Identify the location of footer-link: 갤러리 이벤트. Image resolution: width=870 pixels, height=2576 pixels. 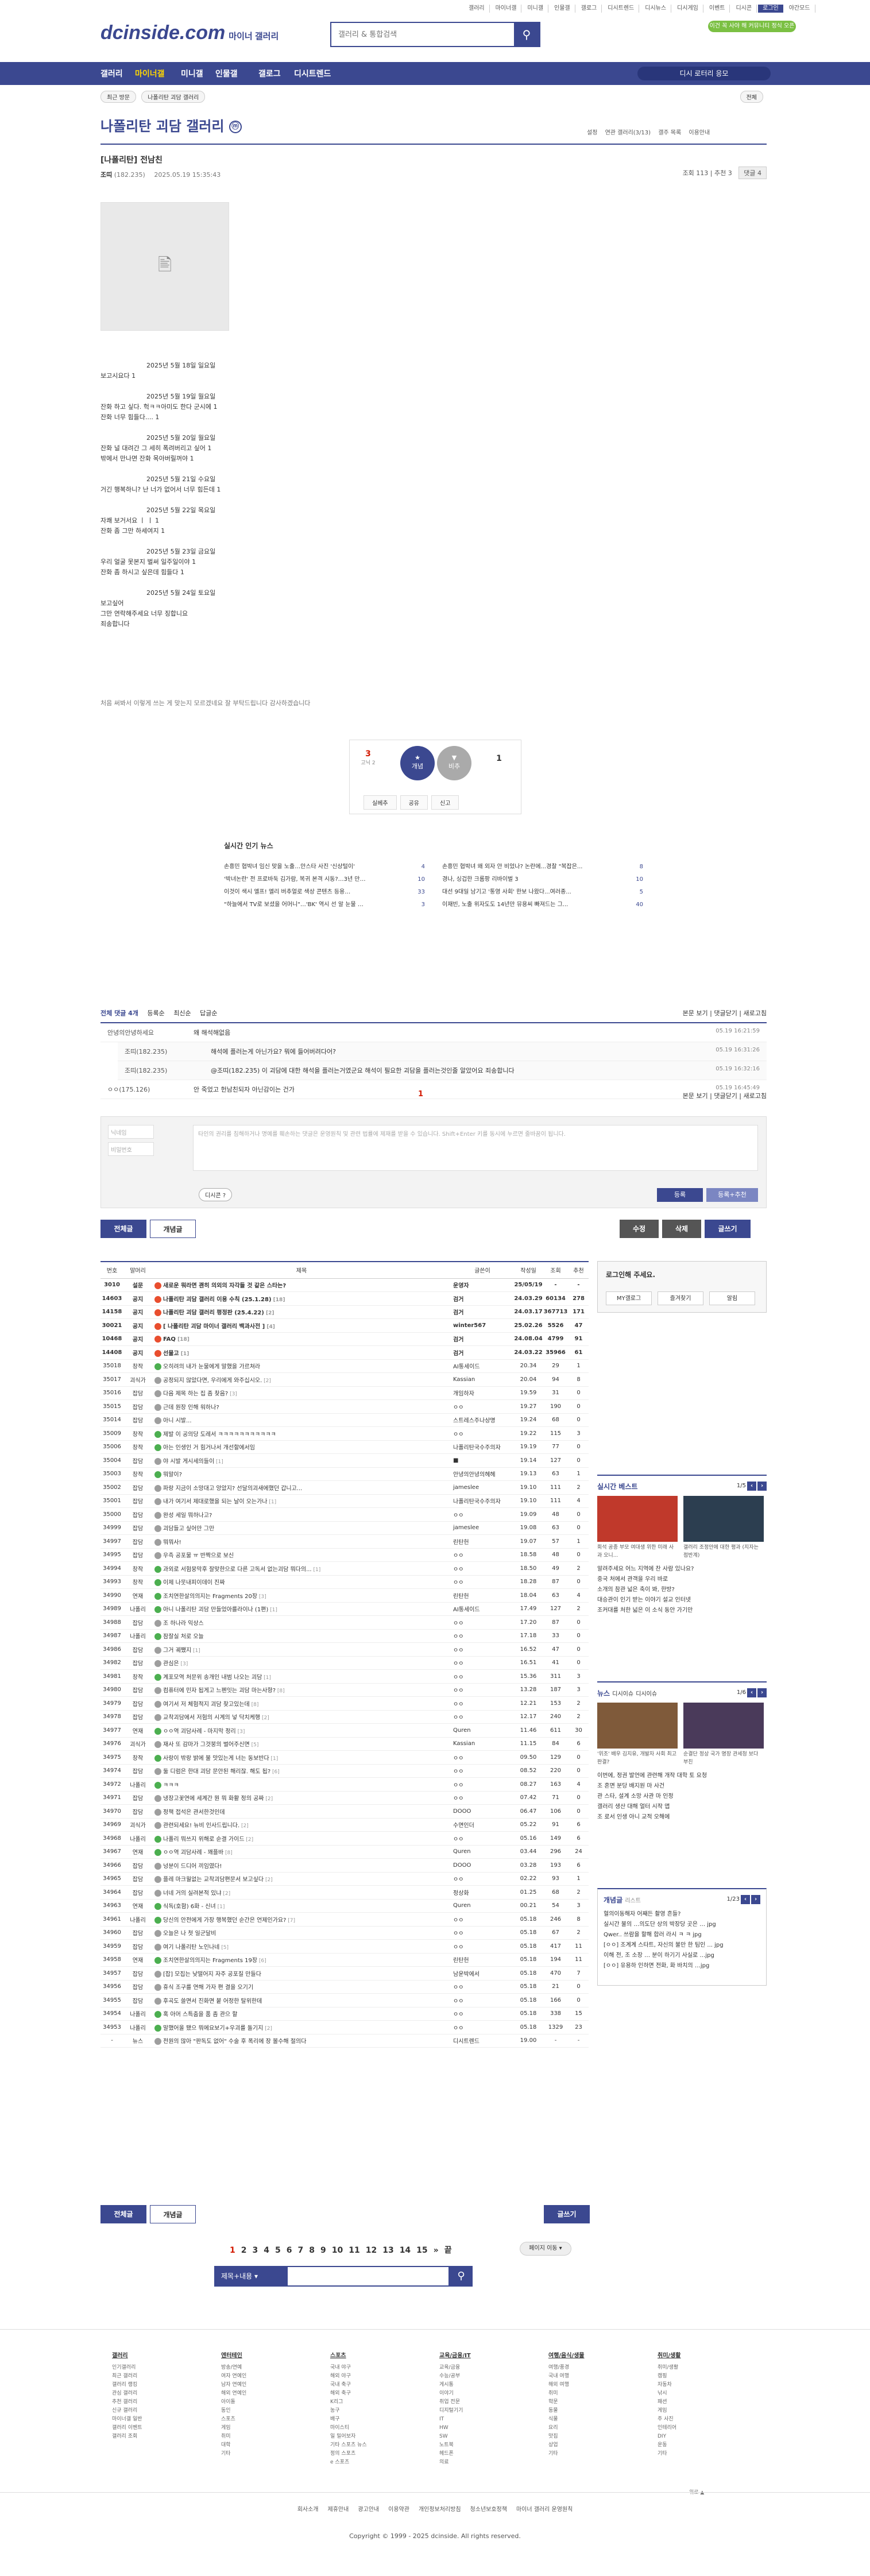
(166, 2428).